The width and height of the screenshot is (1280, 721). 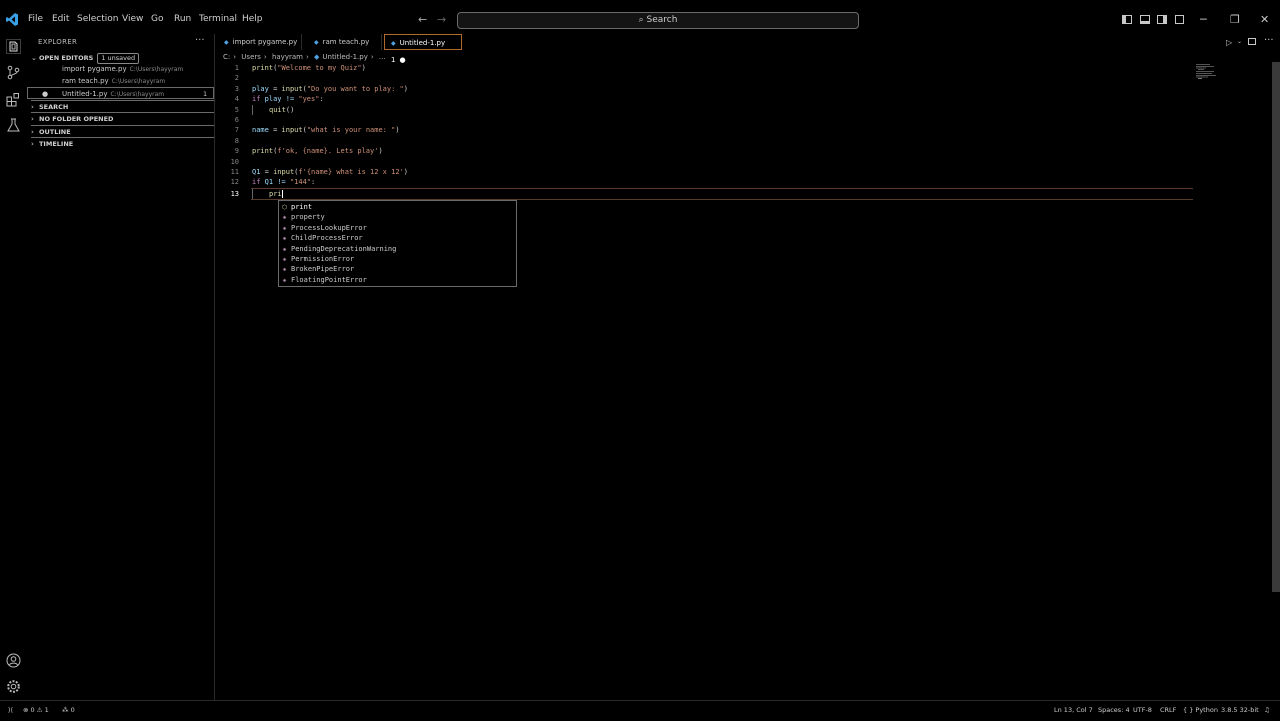 What do you see at coordinates (344, 57) in the screenshot?
I see `breadcrumb-item: Untitled-1.py` at bounding box center [344, 57].